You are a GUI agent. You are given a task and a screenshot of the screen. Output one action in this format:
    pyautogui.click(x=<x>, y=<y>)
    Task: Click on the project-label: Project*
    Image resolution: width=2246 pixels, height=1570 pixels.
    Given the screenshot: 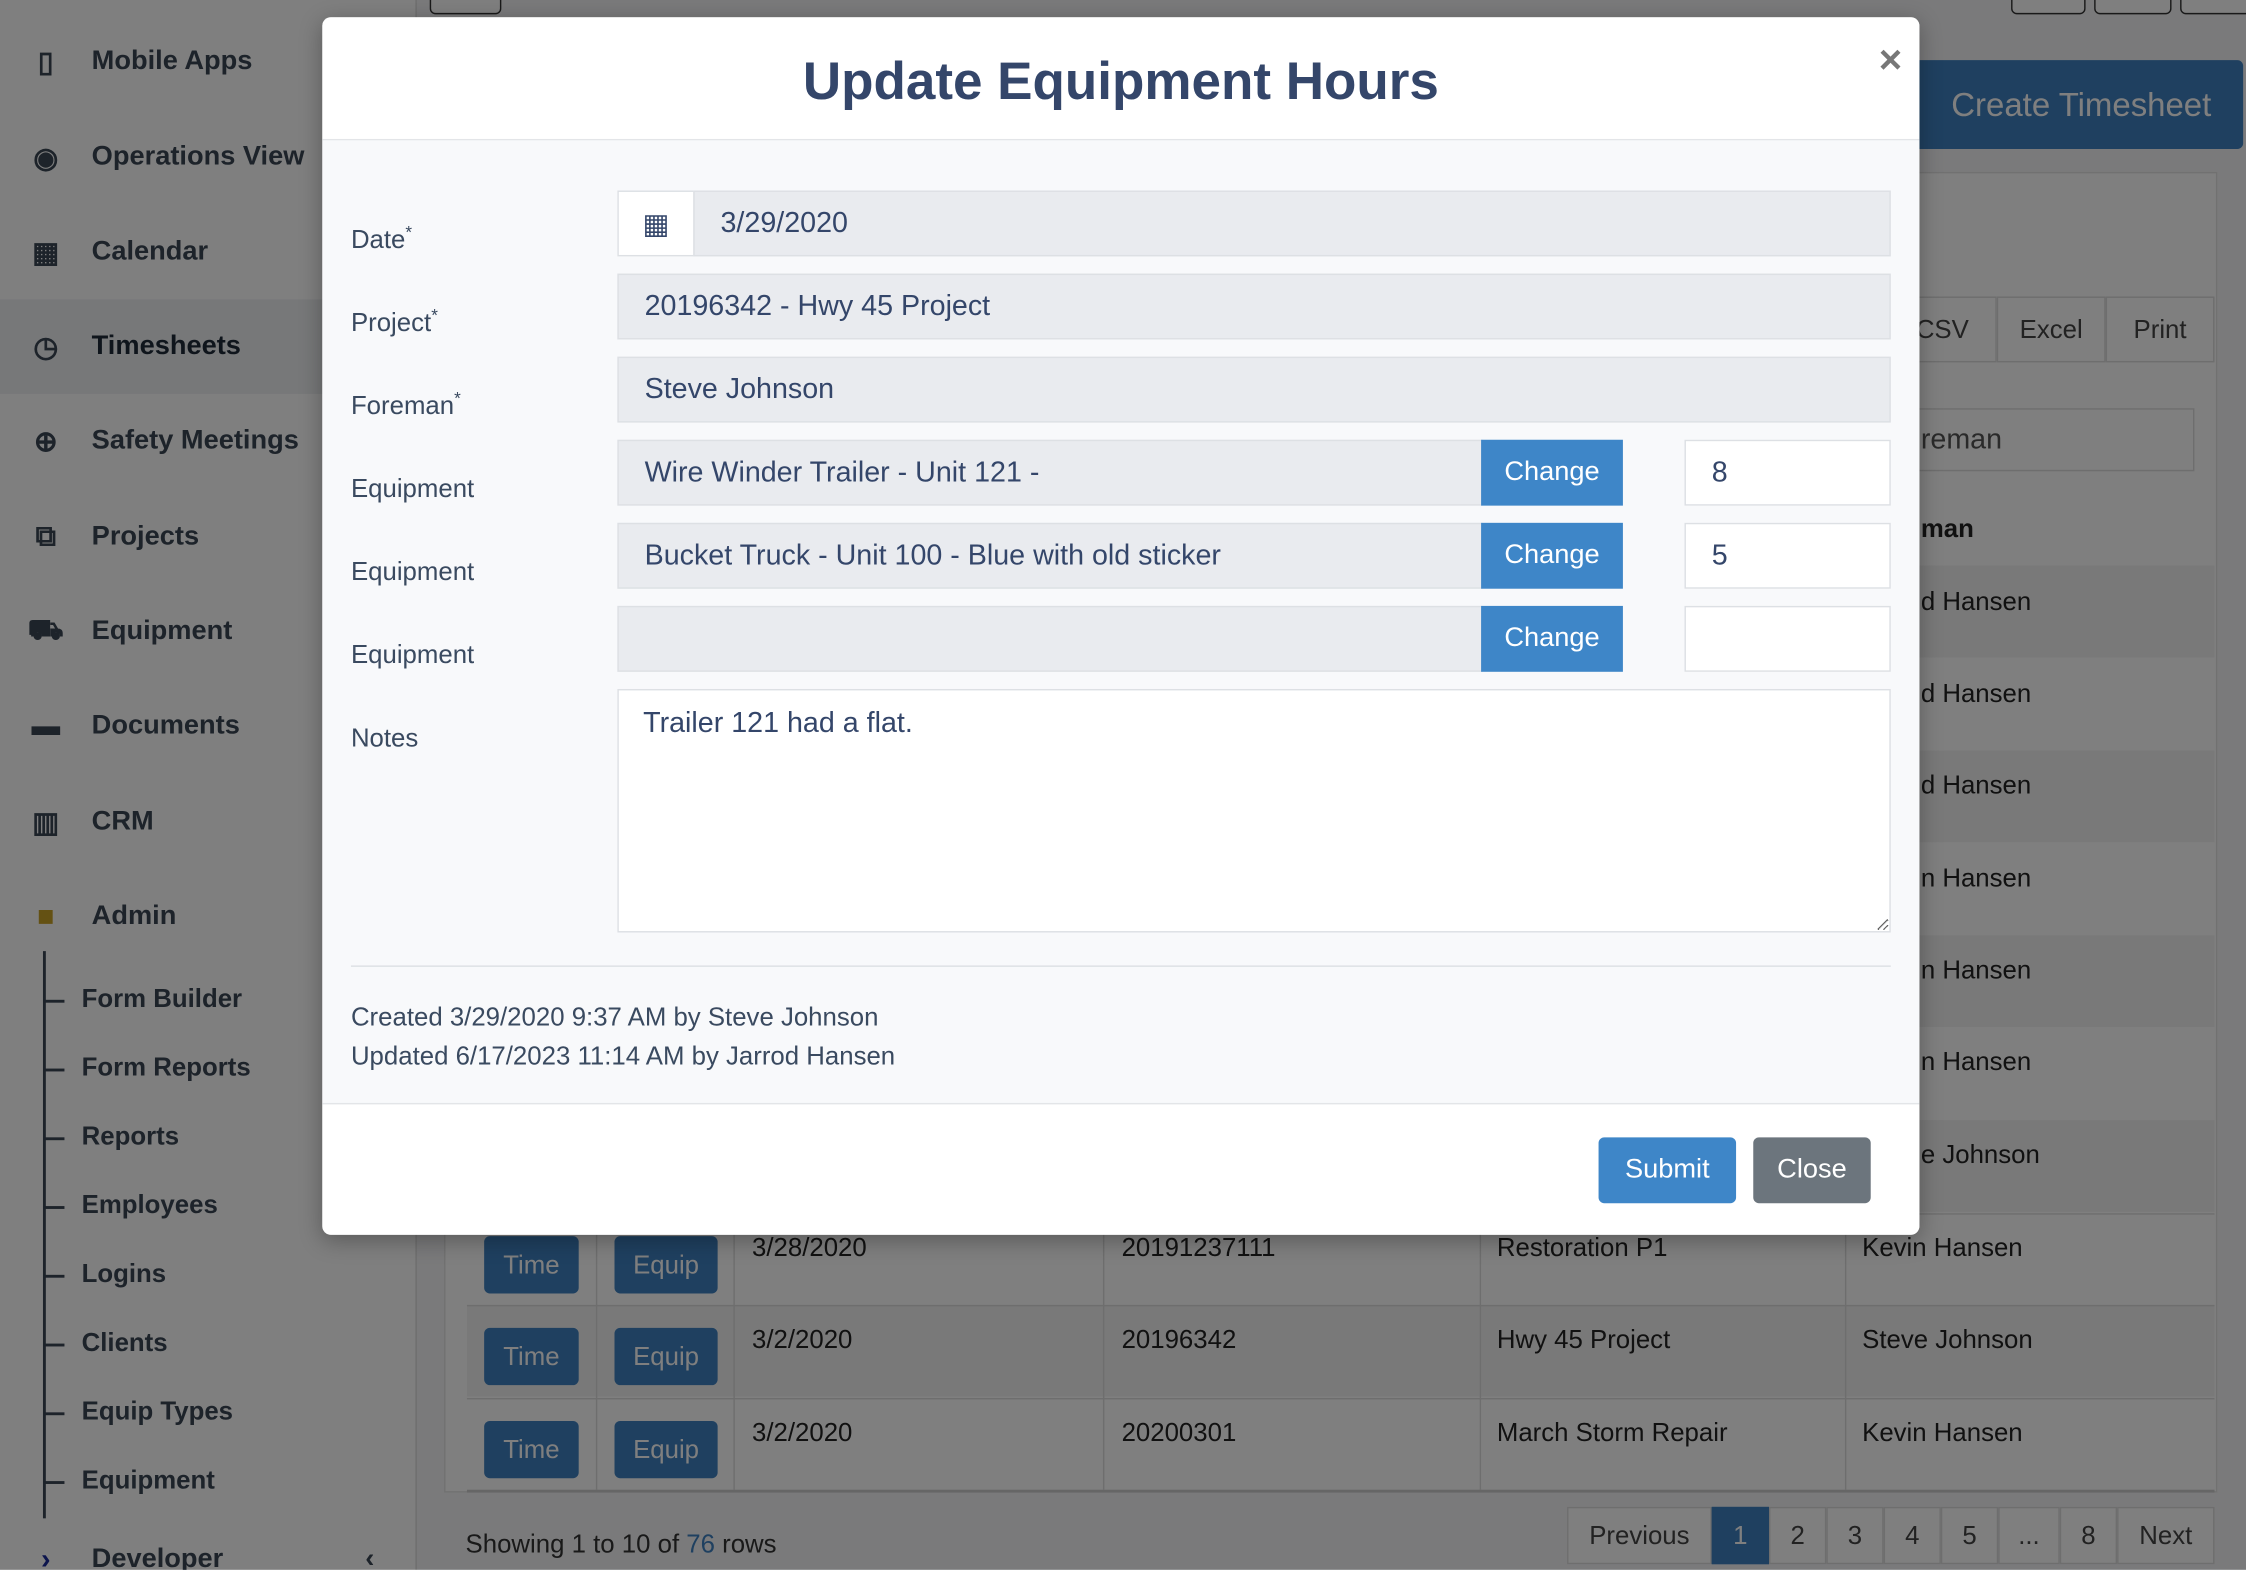 What is the action you would take?
    pyautogui.click(x=394, y=321)
    